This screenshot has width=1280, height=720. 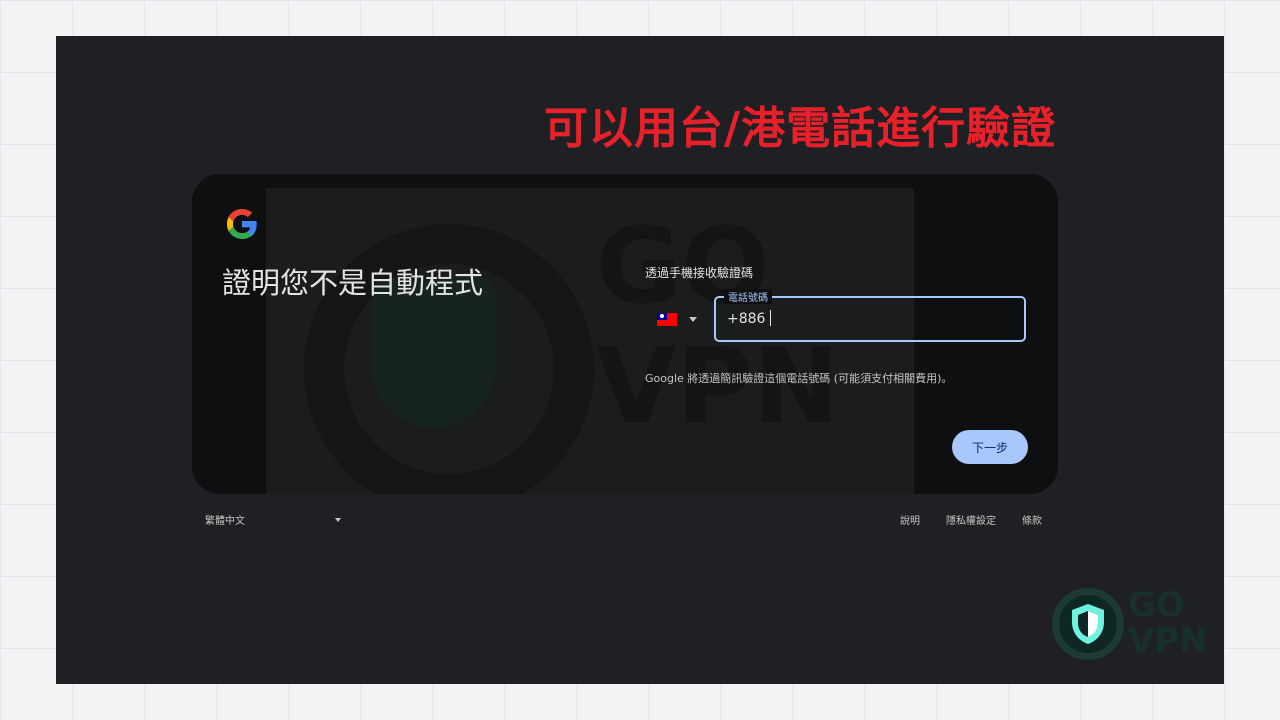 I want to click on page-title: 證明您不是自動程式, so click(x=353, y=283).